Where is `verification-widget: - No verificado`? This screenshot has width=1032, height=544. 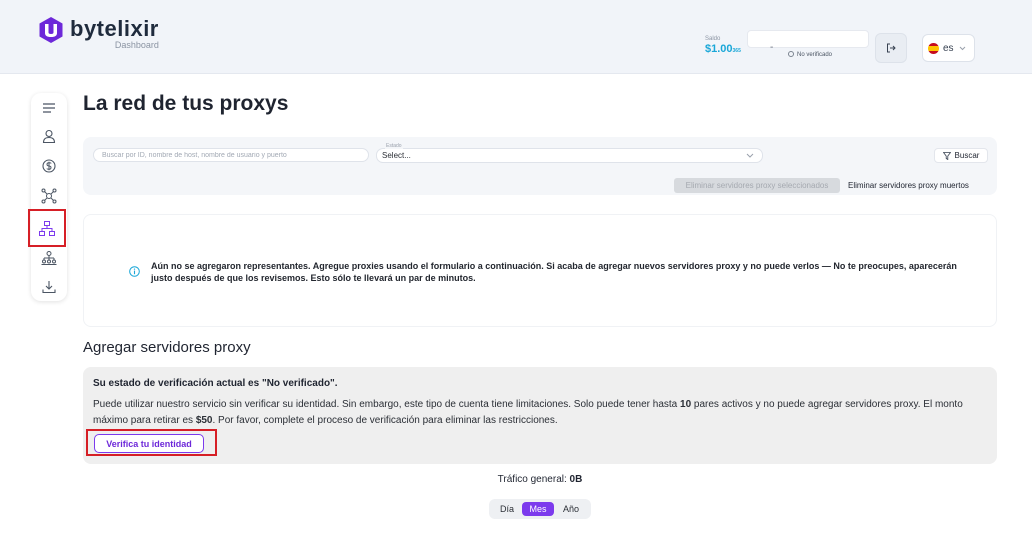
verification-widget: - No verificado is located at coordinates (808, 48).